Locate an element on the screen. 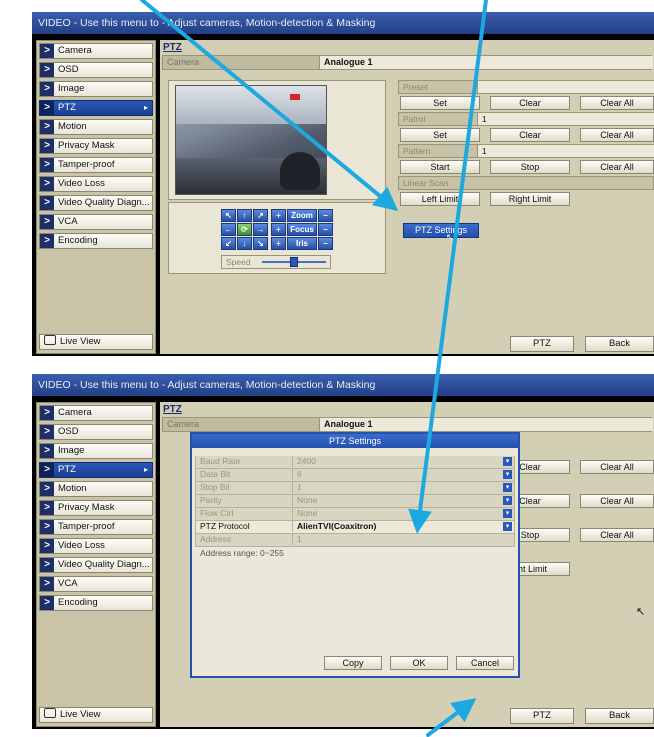 The width and height of the screenshot is (654, 737). patrol-section: Patrol 1 is located at coordinates (526, 119).